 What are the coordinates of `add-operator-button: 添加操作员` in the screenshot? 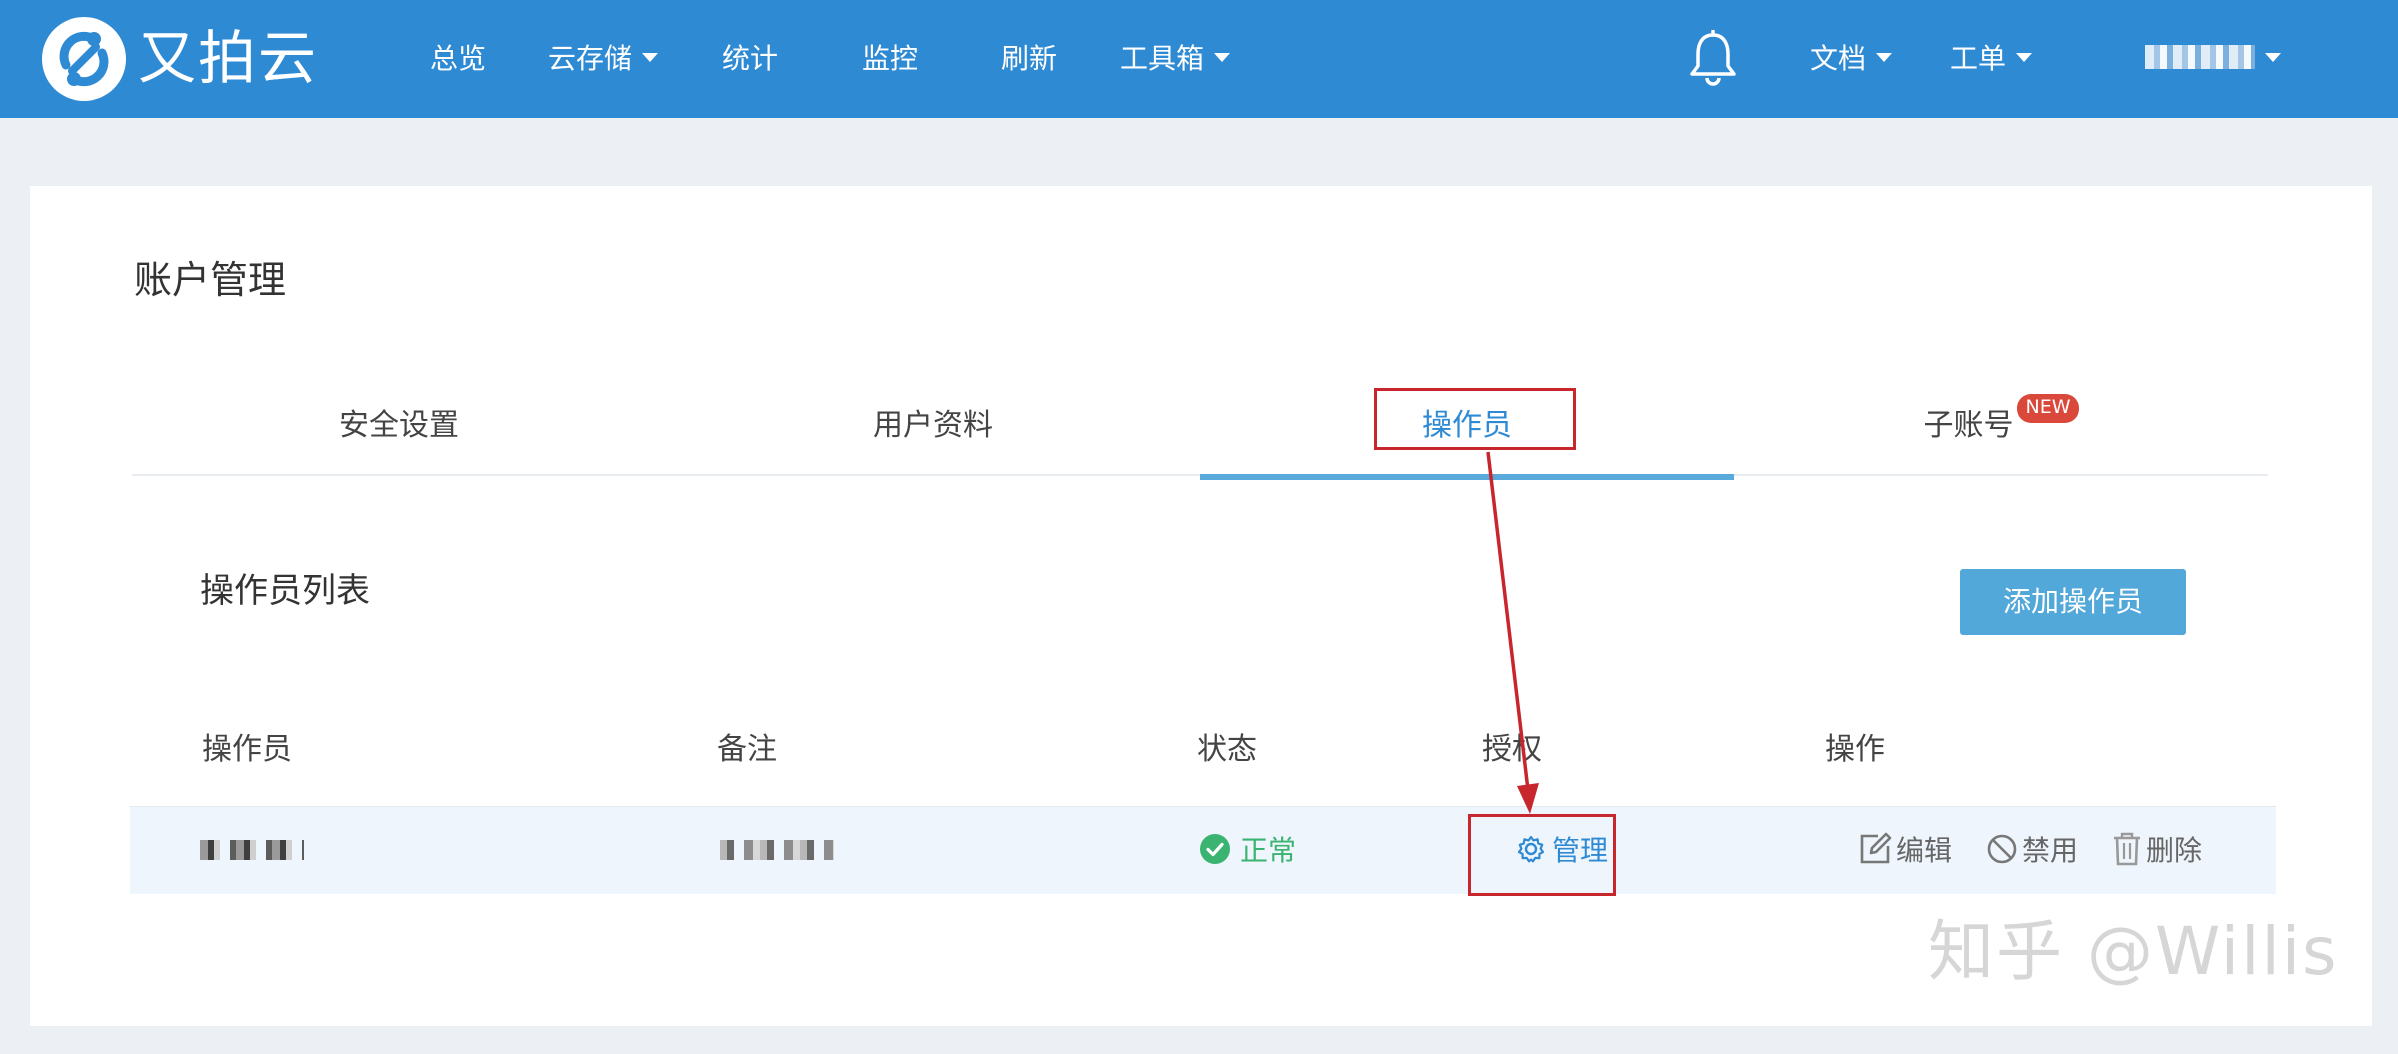 It's located at (2073, 602).